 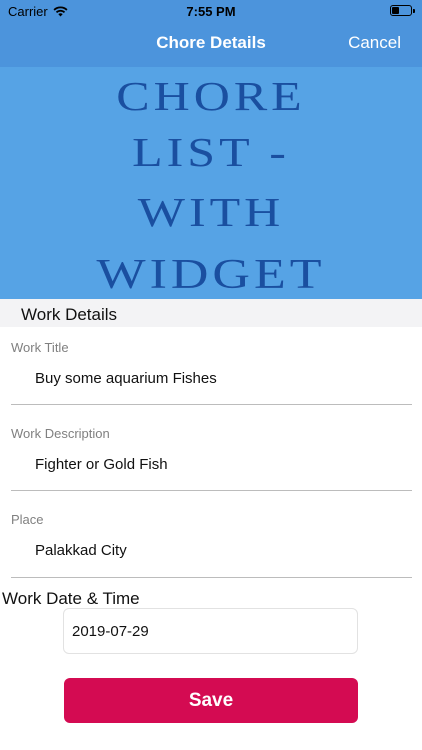 I want to click on section-title: Work Details, so click(x=69, y=314).